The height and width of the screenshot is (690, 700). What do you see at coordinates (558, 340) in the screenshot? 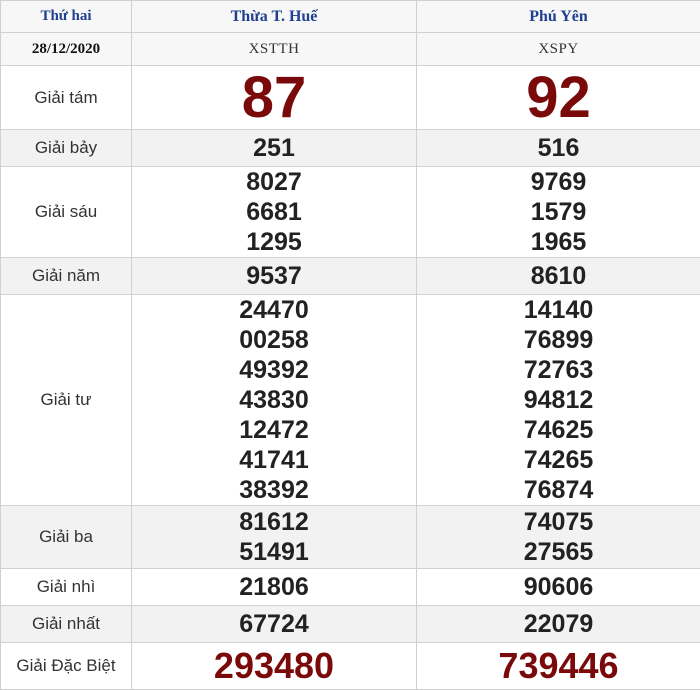
I see `prize-value: 76899` at bounding box center [558, 340].